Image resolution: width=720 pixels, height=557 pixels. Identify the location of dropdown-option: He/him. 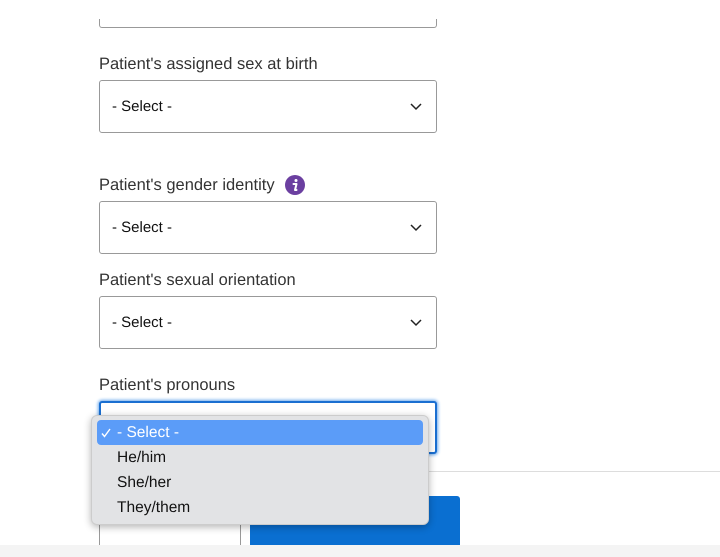
(260, 457).